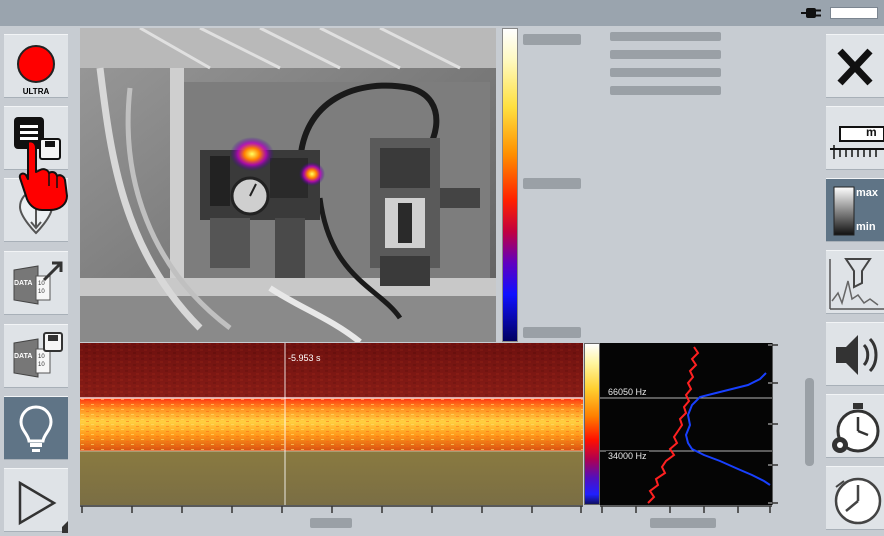  I want to click on pointing-hand-icon, so click(43, 175).